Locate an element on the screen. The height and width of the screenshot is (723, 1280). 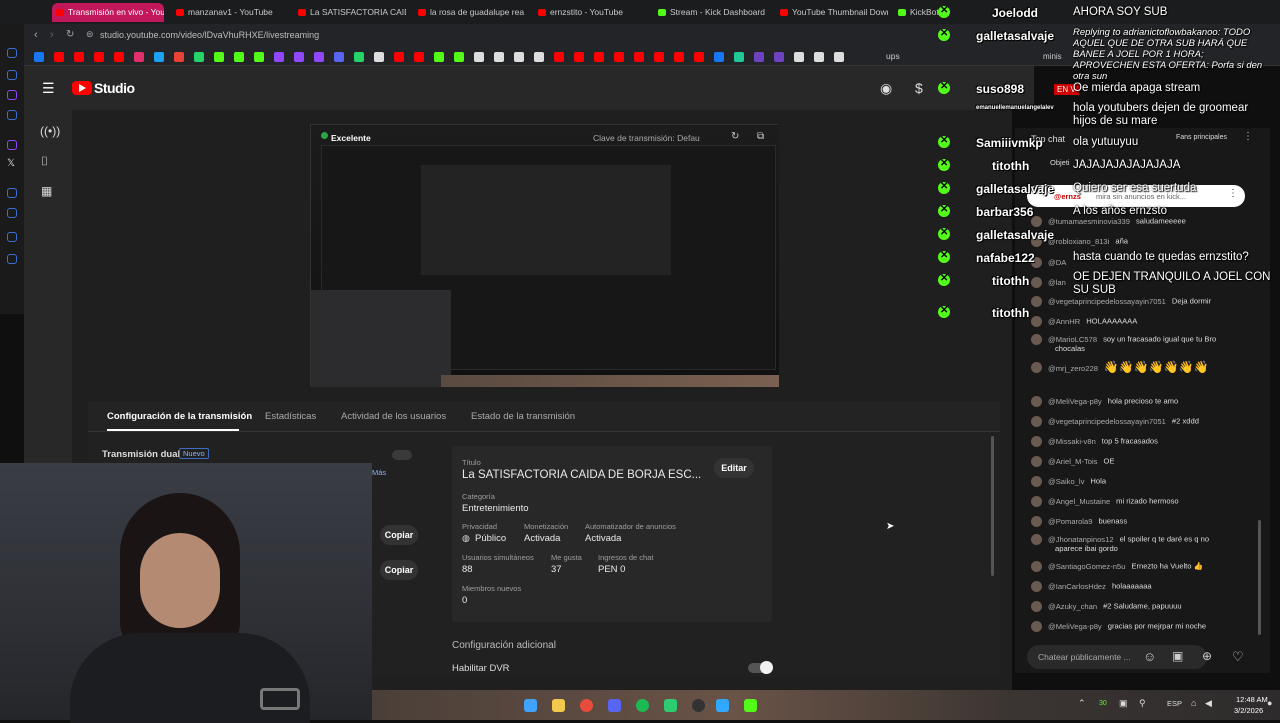
tab-satisfactoria: La SATISFACTORIA CAIDA is located at coordinates (350, 12).